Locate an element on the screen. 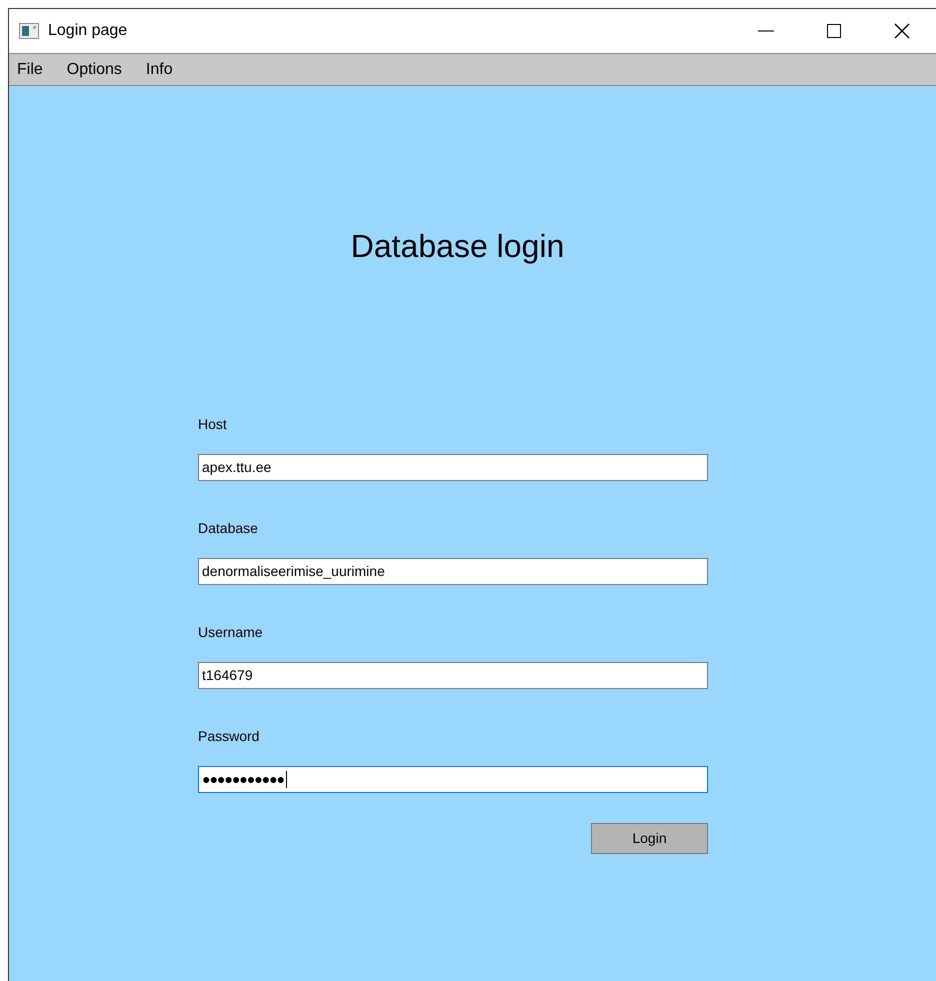 The image size is (936, 981). menu-item: Info is located at coordinates (159, 70).